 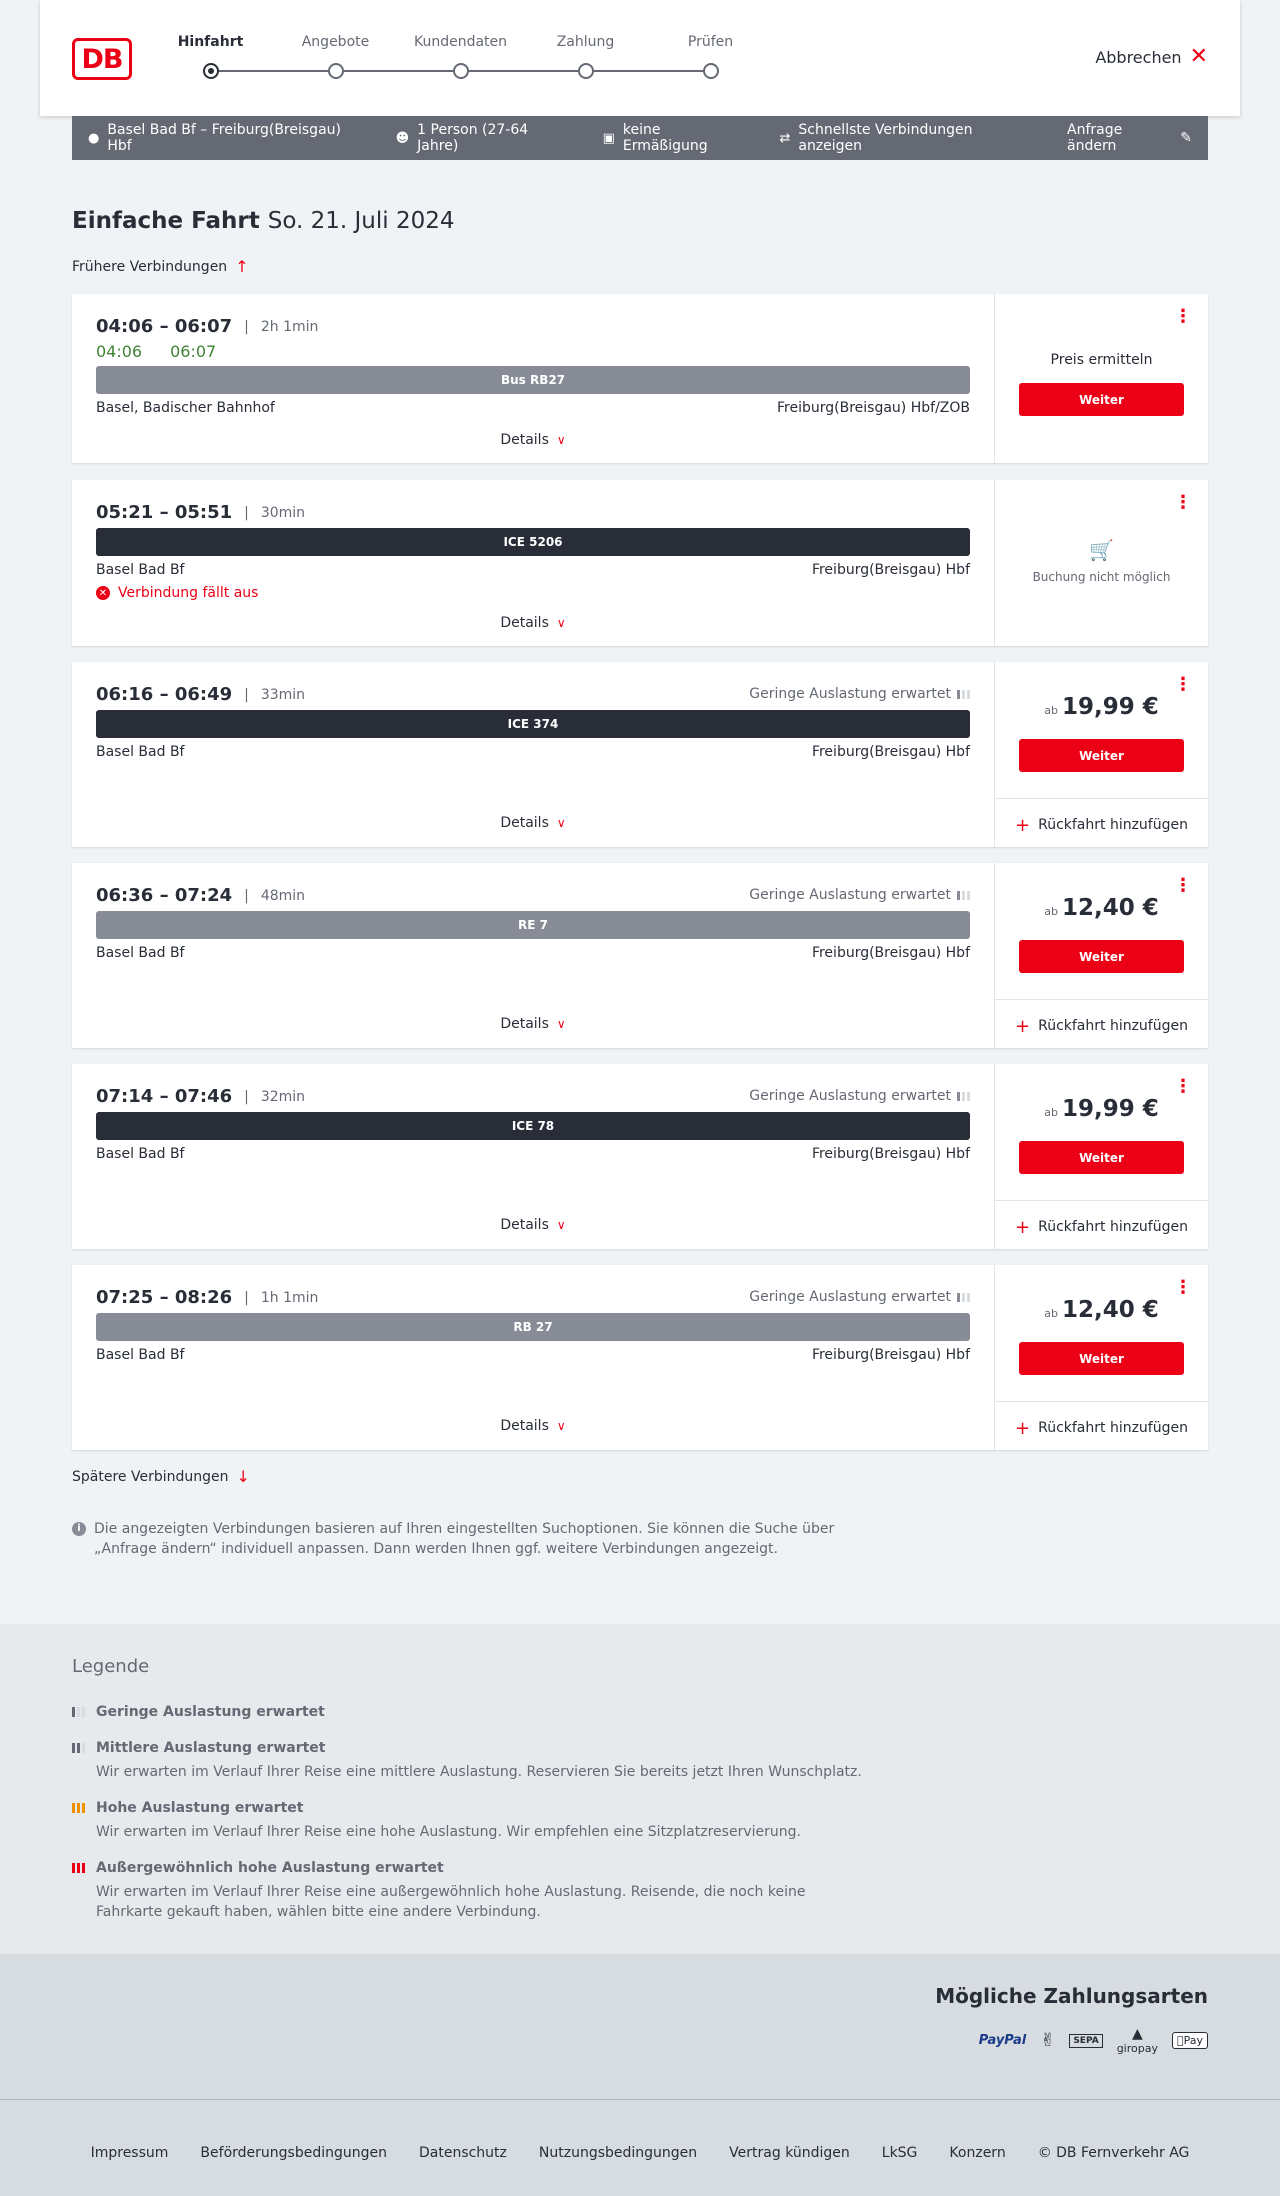 I want to click on train-bar: ICE 78, so click(x=533, y=1126).